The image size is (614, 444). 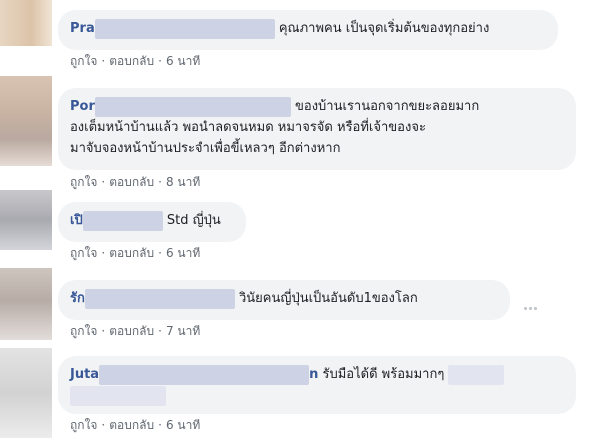 I want to click on commenter-name-tail: n, so click(x=313, y=374).